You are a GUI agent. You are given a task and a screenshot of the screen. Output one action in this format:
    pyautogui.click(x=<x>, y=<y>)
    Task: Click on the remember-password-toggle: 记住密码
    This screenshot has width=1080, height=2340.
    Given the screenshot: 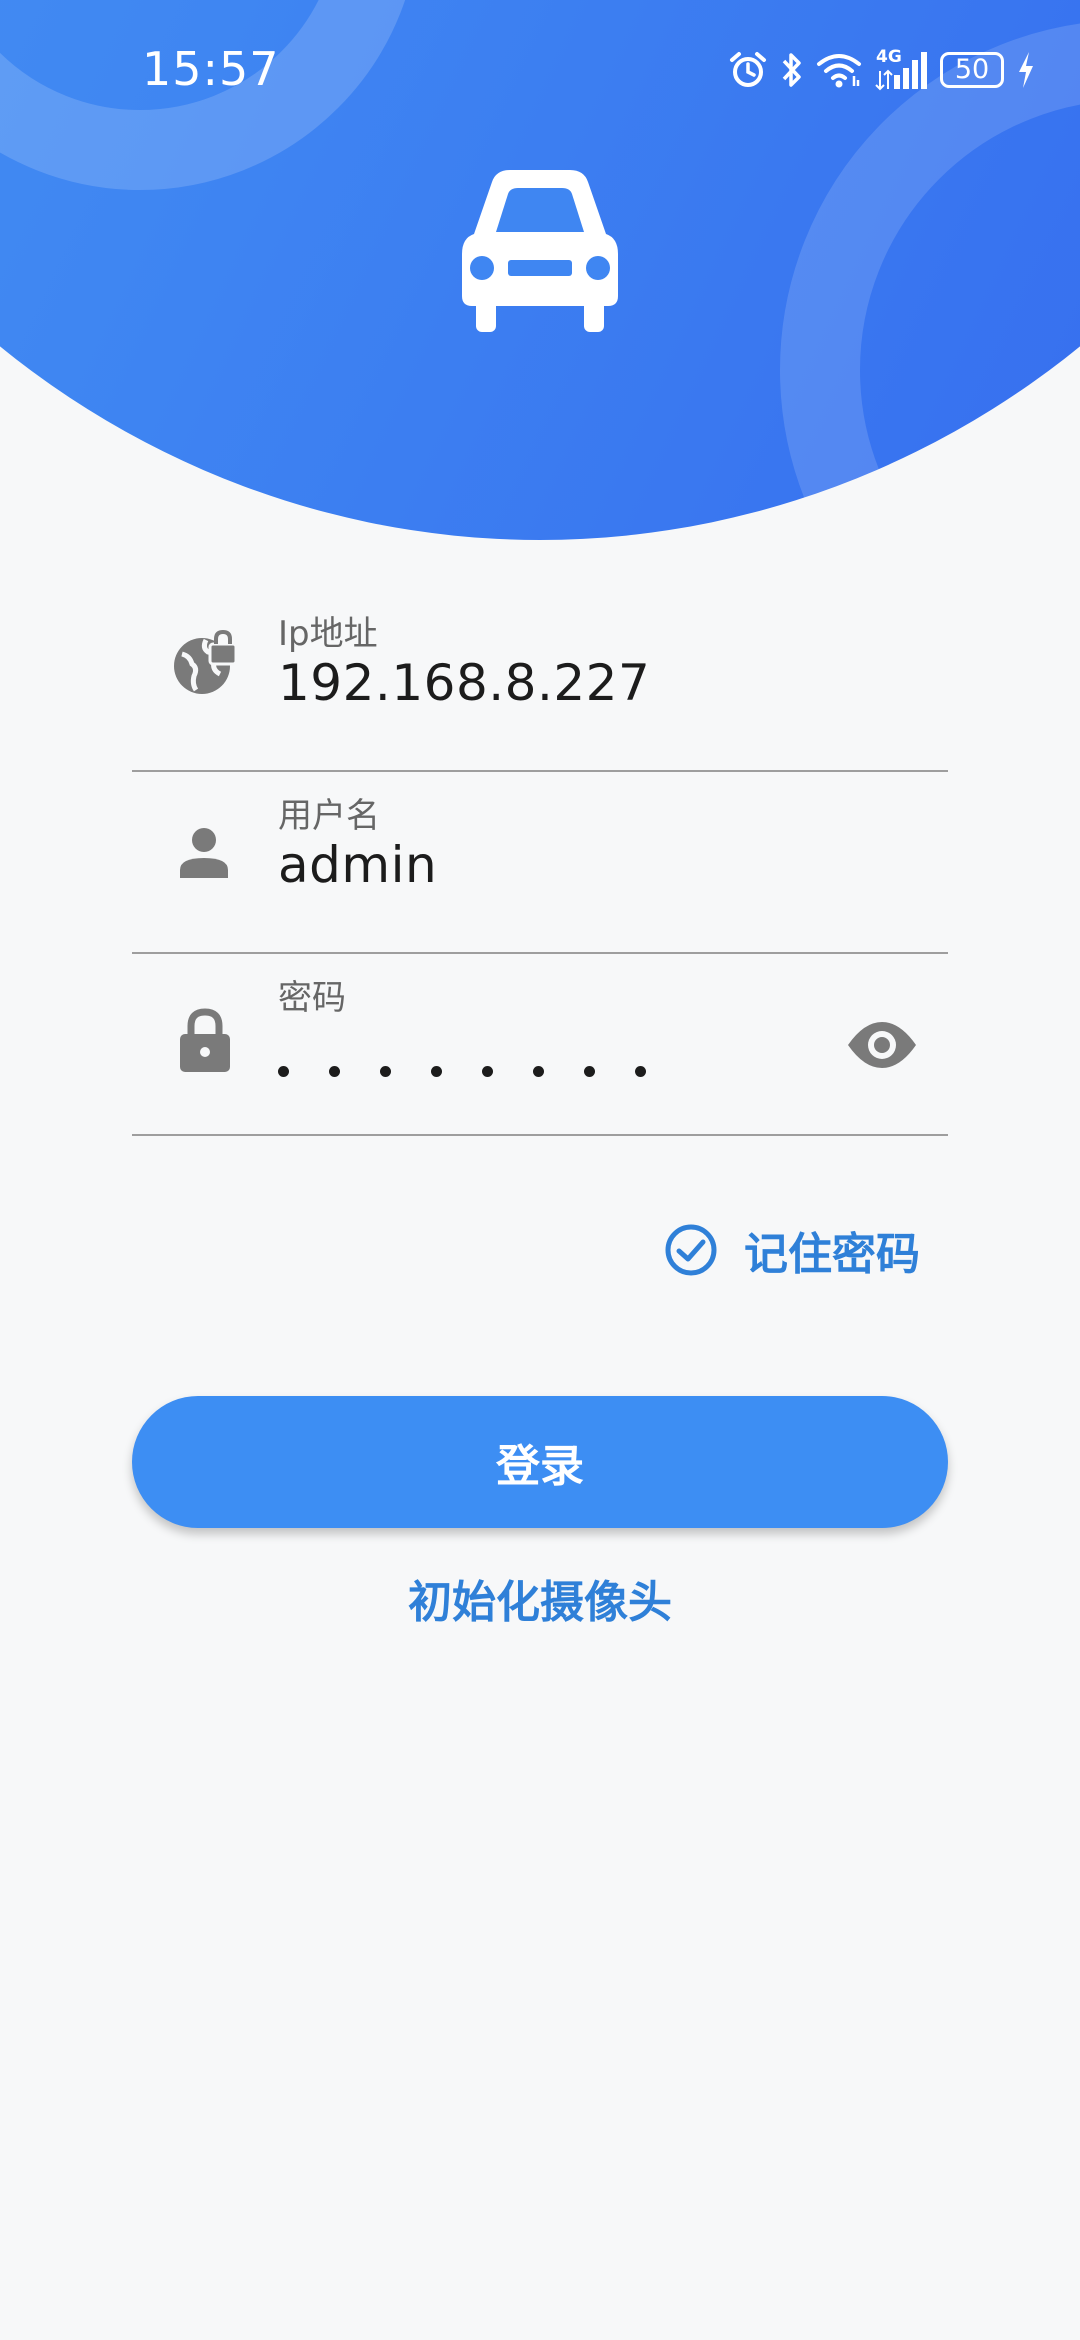 What is the action you would take?
    pyautogui.click(x=792, y=1250)
    